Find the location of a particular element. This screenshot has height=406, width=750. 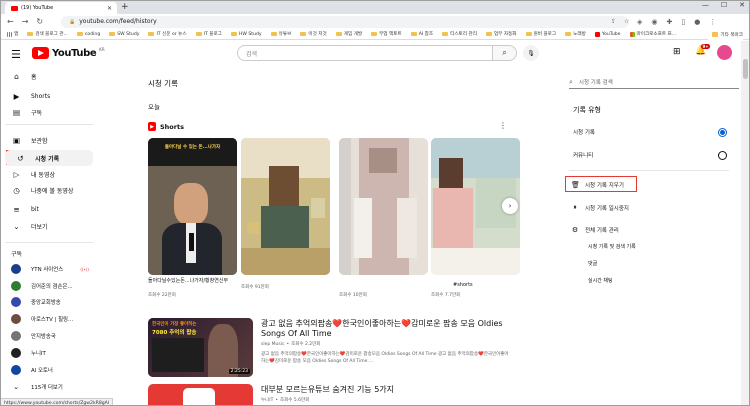

youtube-logo: YouTube KR is located at coordinates (68, 53).